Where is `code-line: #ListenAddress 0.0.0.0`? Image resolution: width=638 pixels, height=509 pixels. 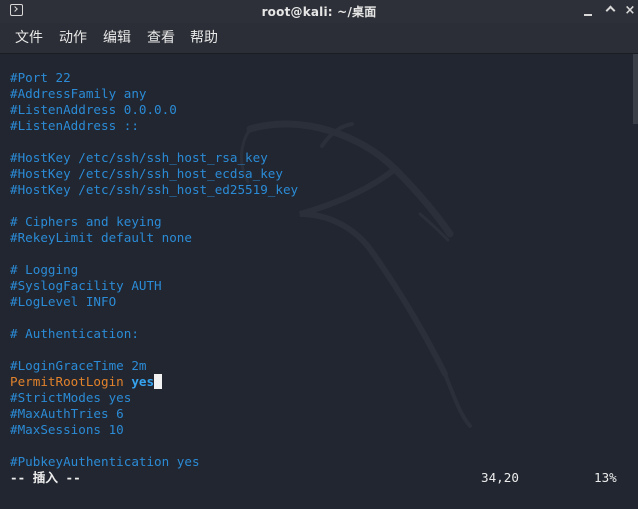
code-line: #ListenAddress 0.0.0.0 is located at coordinates (93, 109).